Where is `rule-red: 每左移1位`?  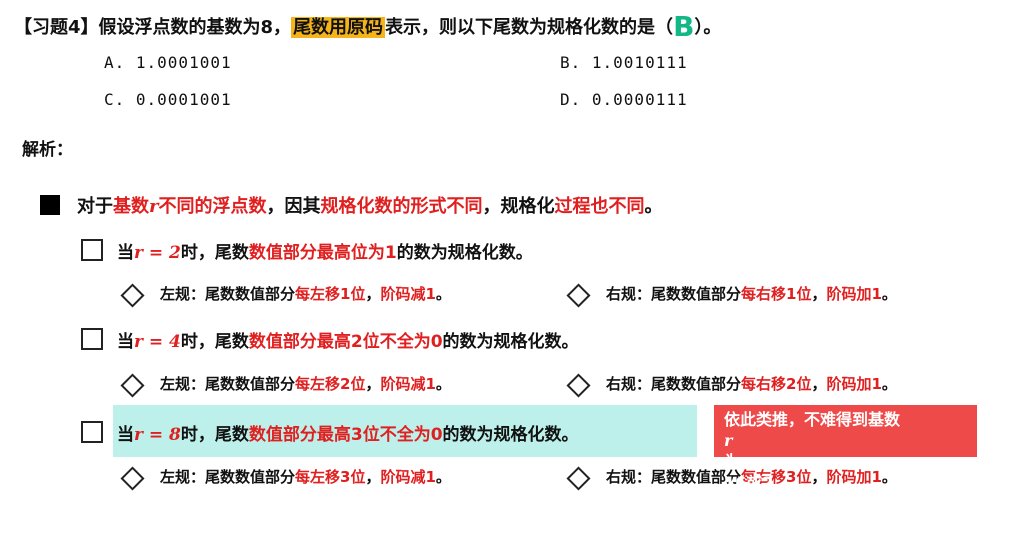 rule-red: 每左移1位 is located at coordinates (330, 294).